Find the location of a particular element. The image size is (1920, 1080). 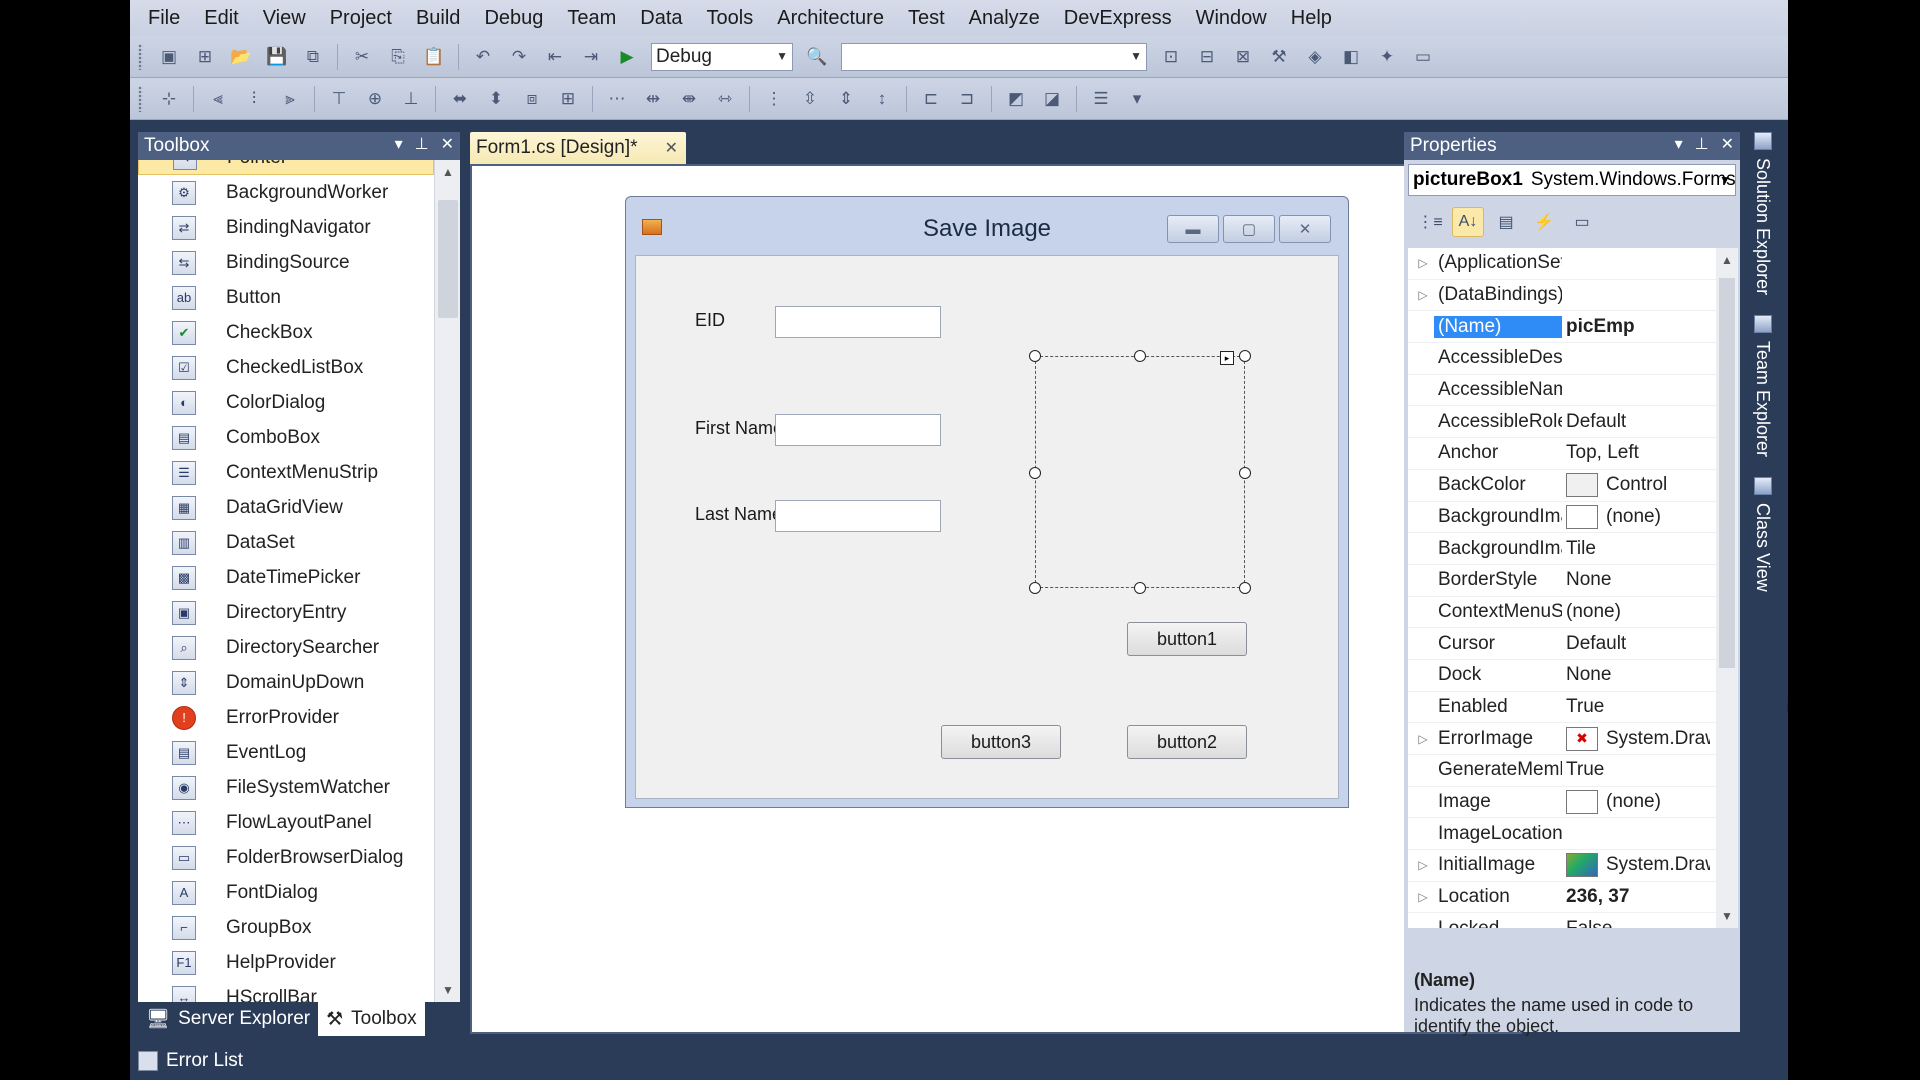

toolbox-item-fontdialog: A FontDialog is located at coordinates (286, 892).